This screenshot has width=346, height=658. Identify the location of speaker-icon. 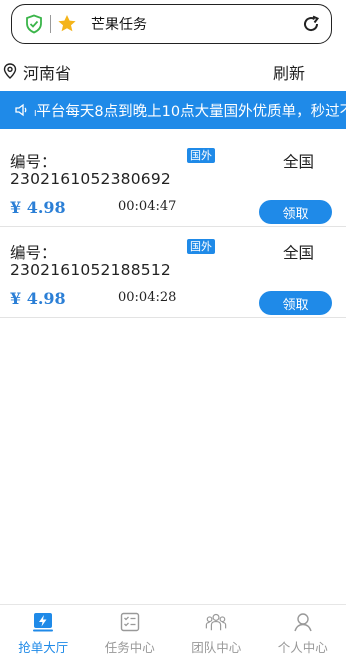
(22, 110).